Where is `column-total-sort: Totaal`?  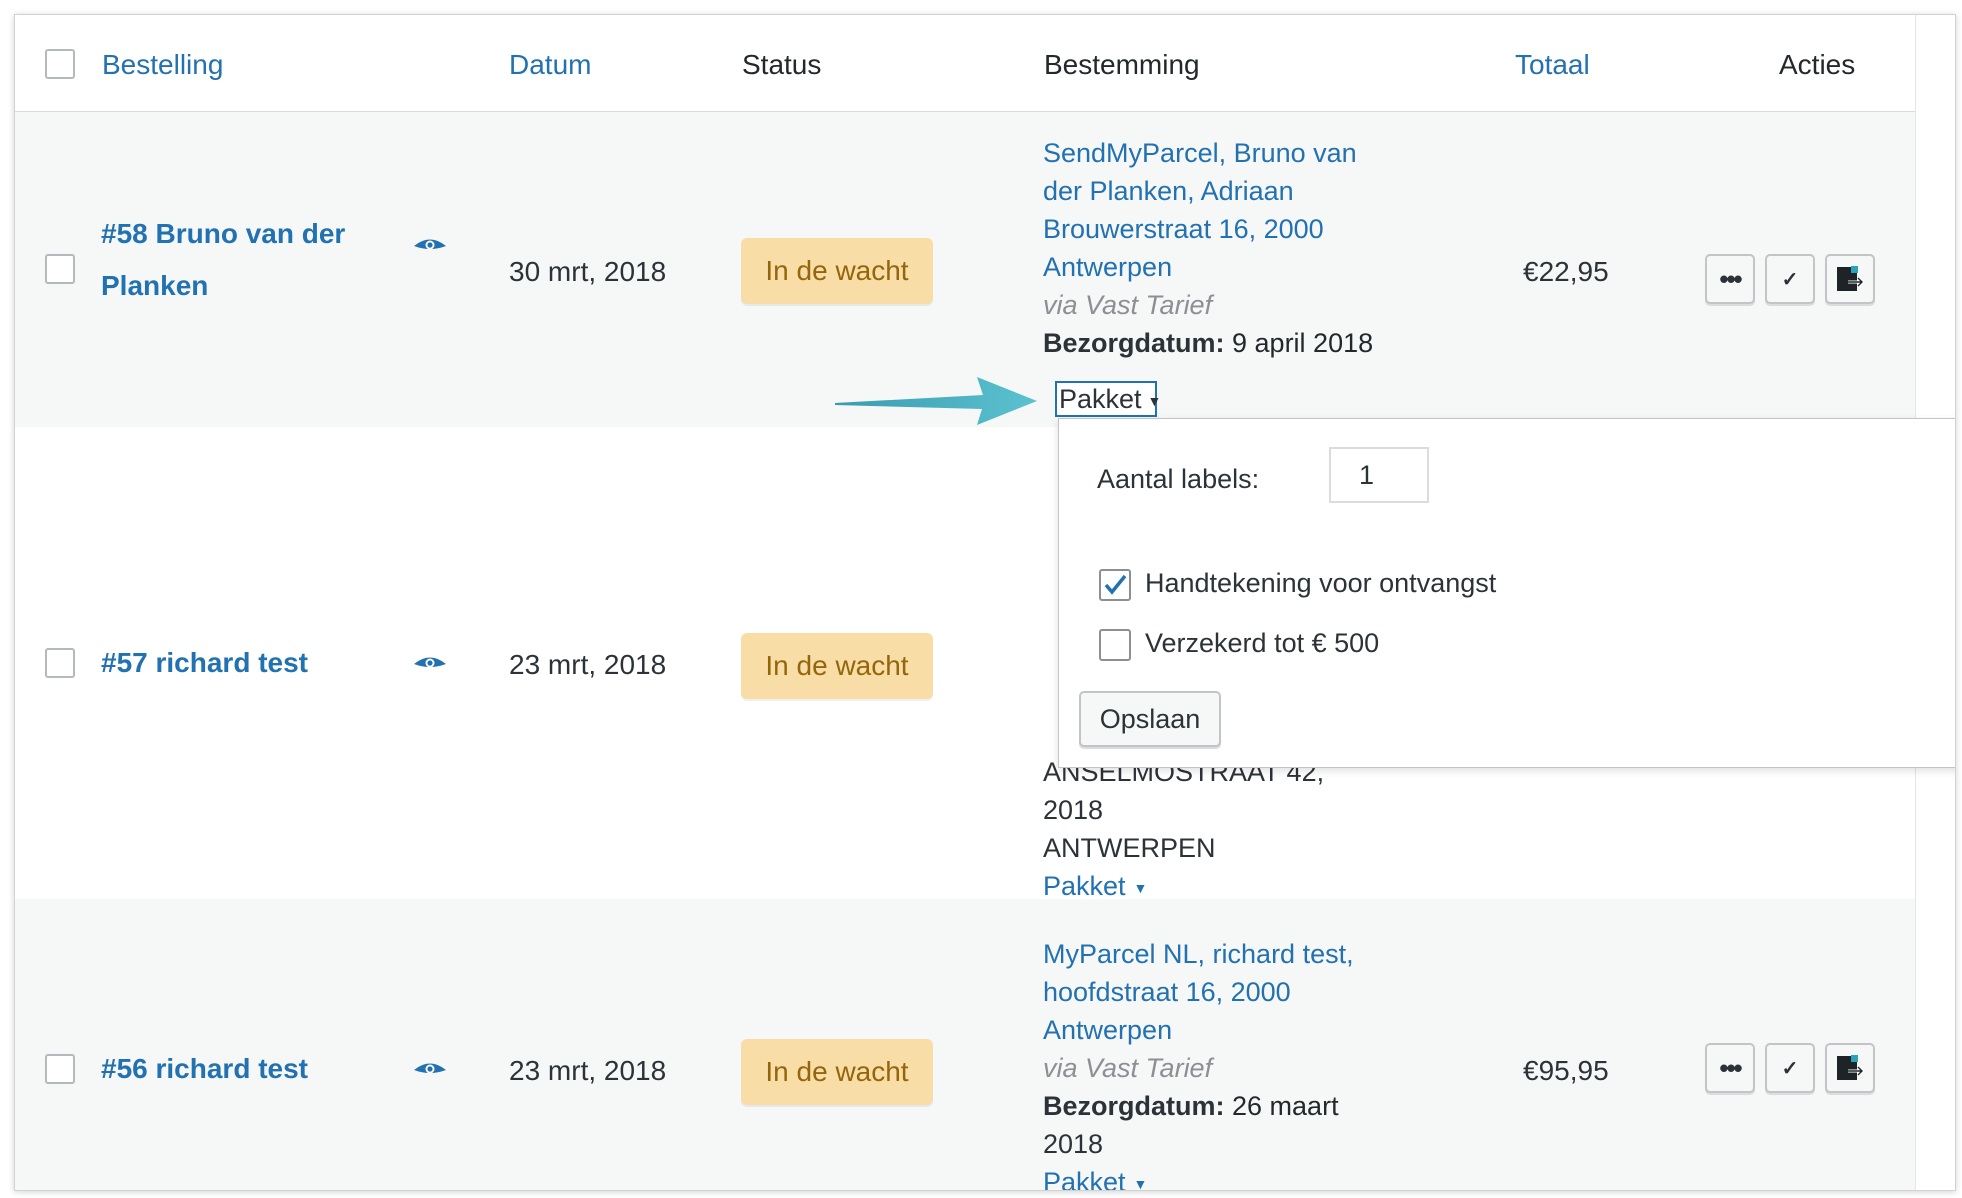 column-total-sort: Totaal is located at coordinates (1552, 65).